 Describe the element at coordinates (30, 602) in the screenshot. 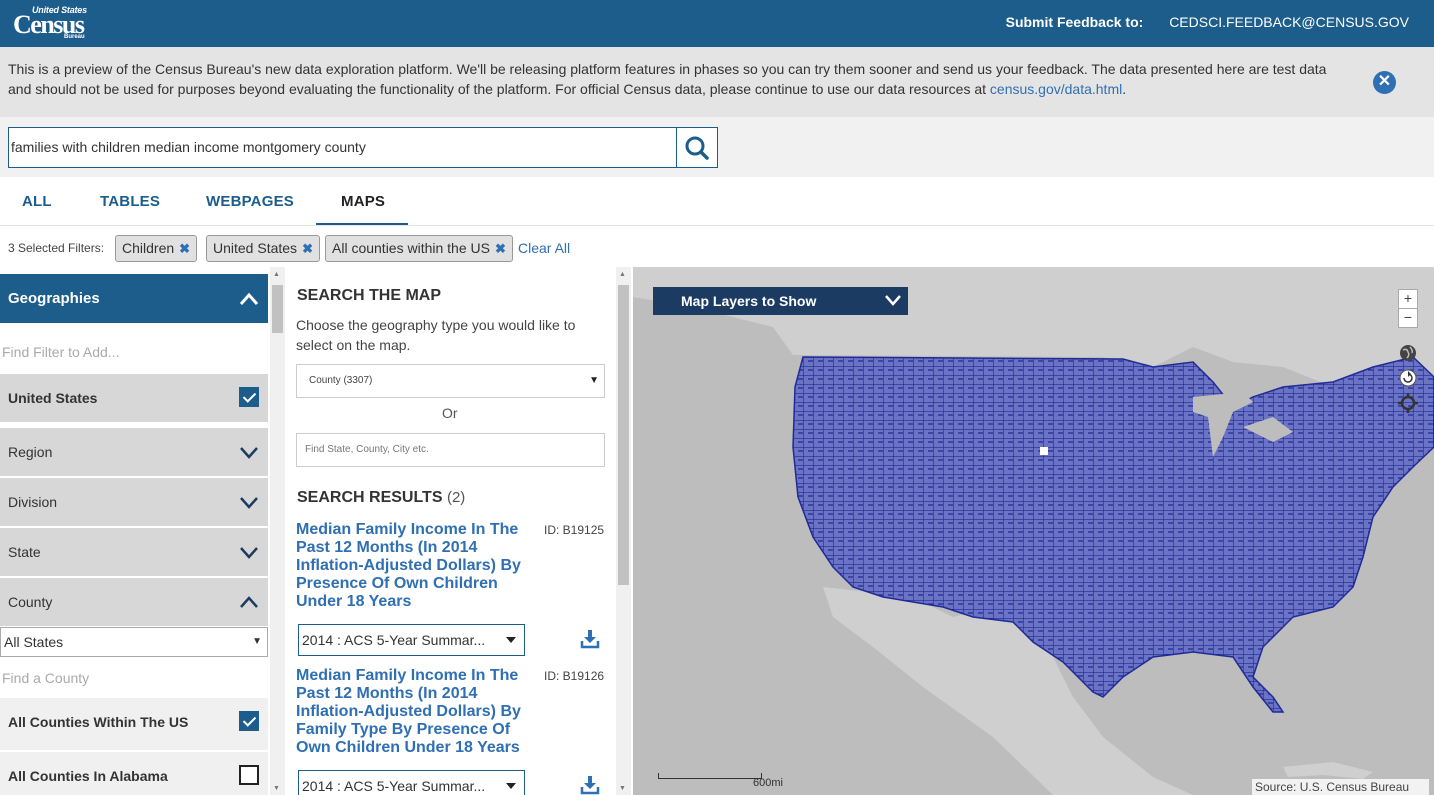

I see `sidebar-item-label: County` at that location.